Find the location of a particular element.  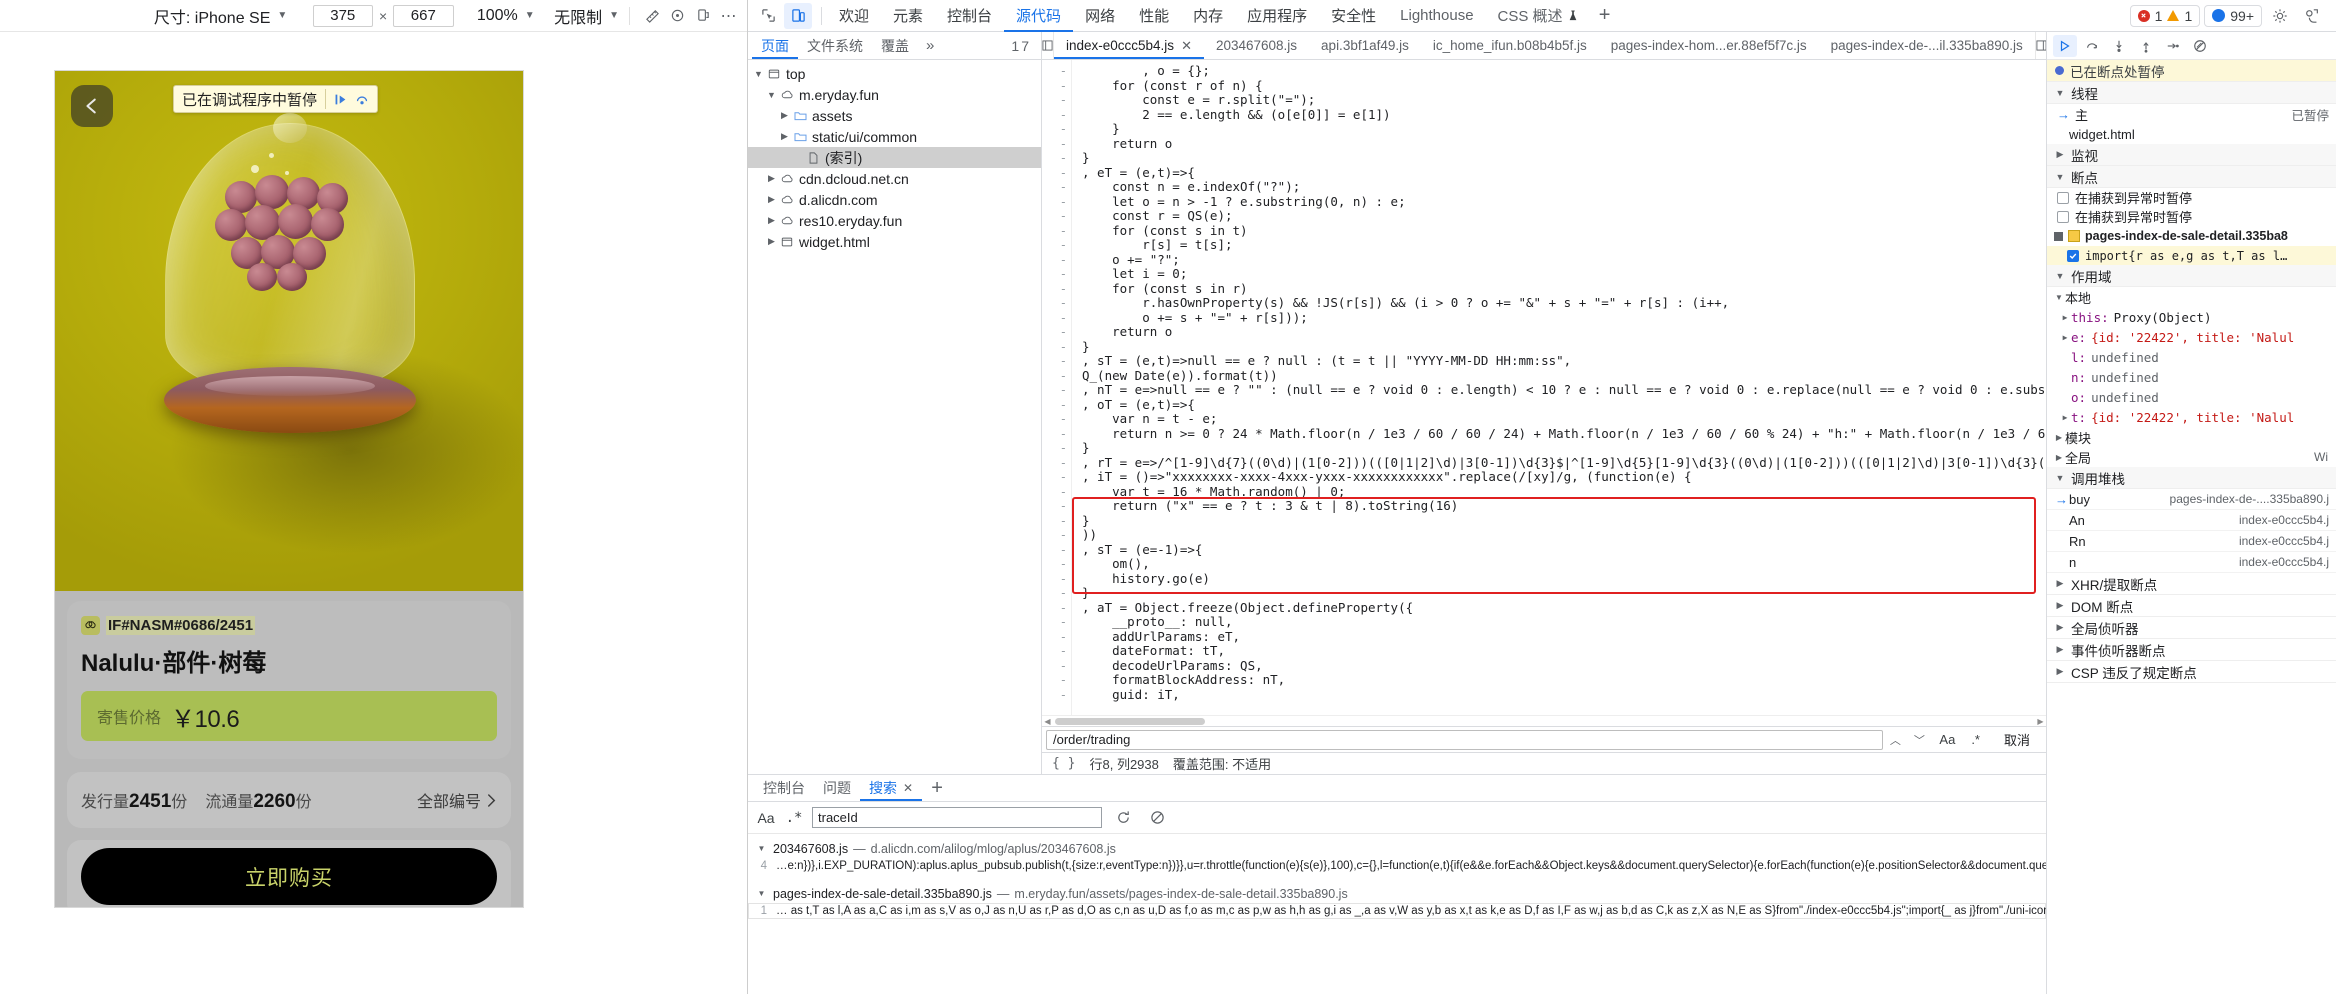

inspect-element-icon is located at coordinates (768, 16).